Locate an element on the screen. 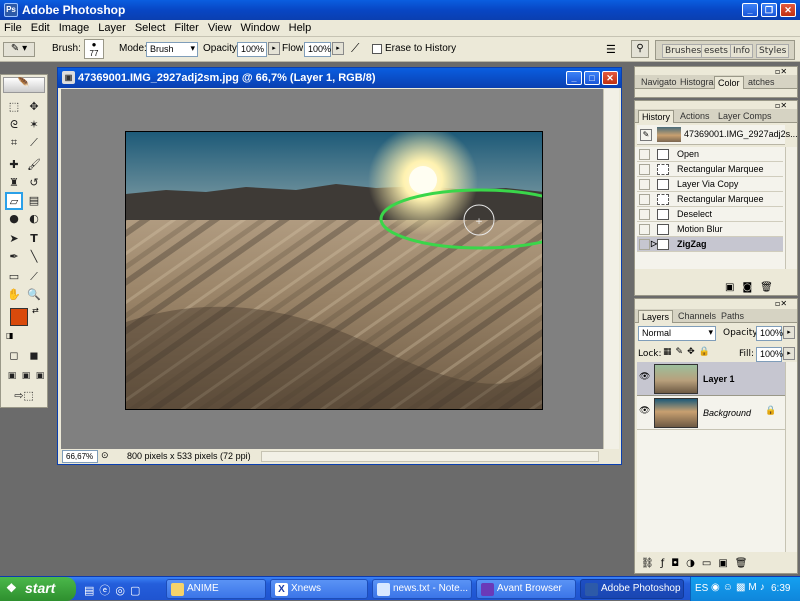 The image size is (800, 601). palette-well-styles: Styles is located at coordinates (773, 51).